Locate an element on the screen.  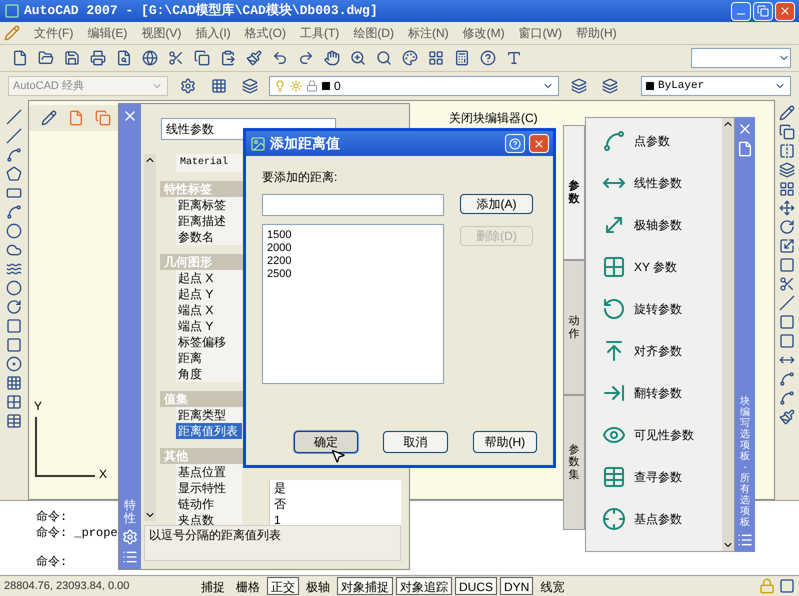
help-button is located at coordinates (515, 143).